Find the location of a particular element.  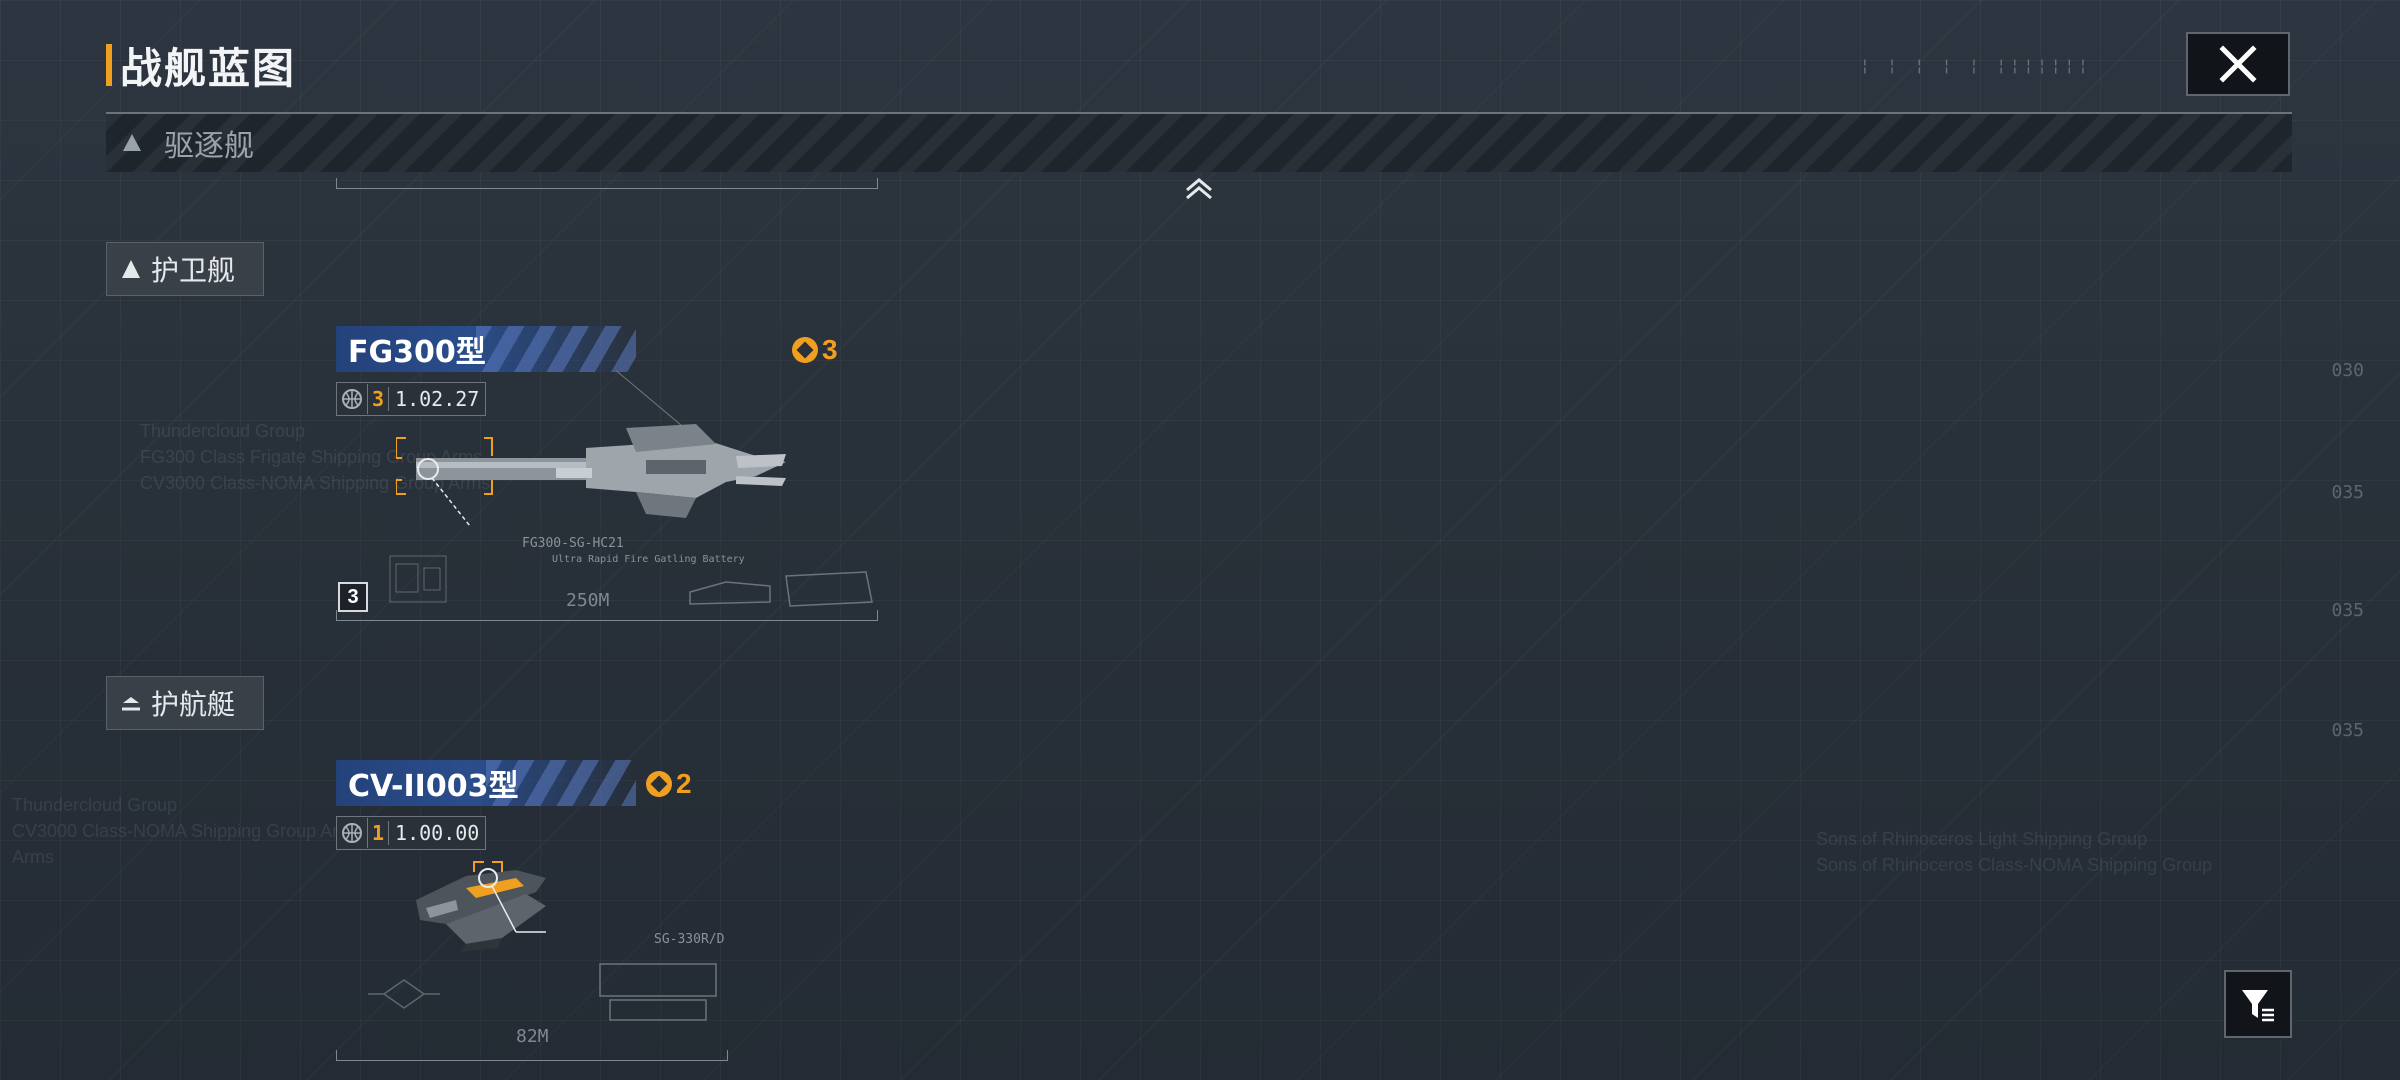

weapon-code: FG300-SG-HC21 is located at coordinates (573, 543).